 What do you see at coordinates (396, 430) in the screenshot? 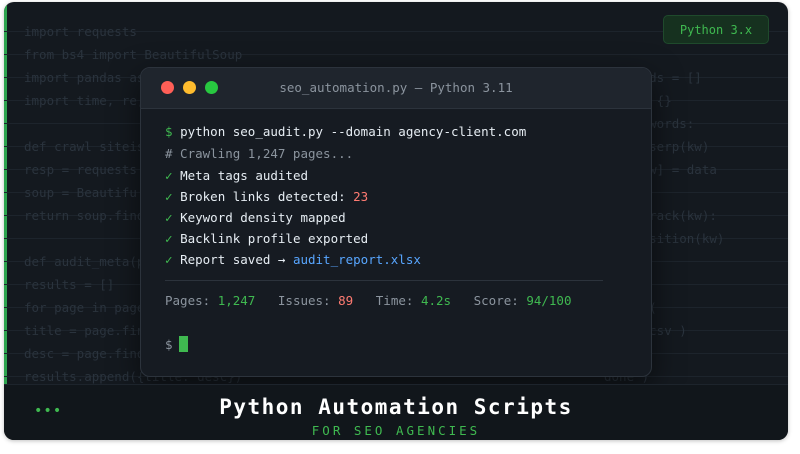
I see `banner-subtitle: FOR SEO AGENCIES` at bounding box center [396, 430].